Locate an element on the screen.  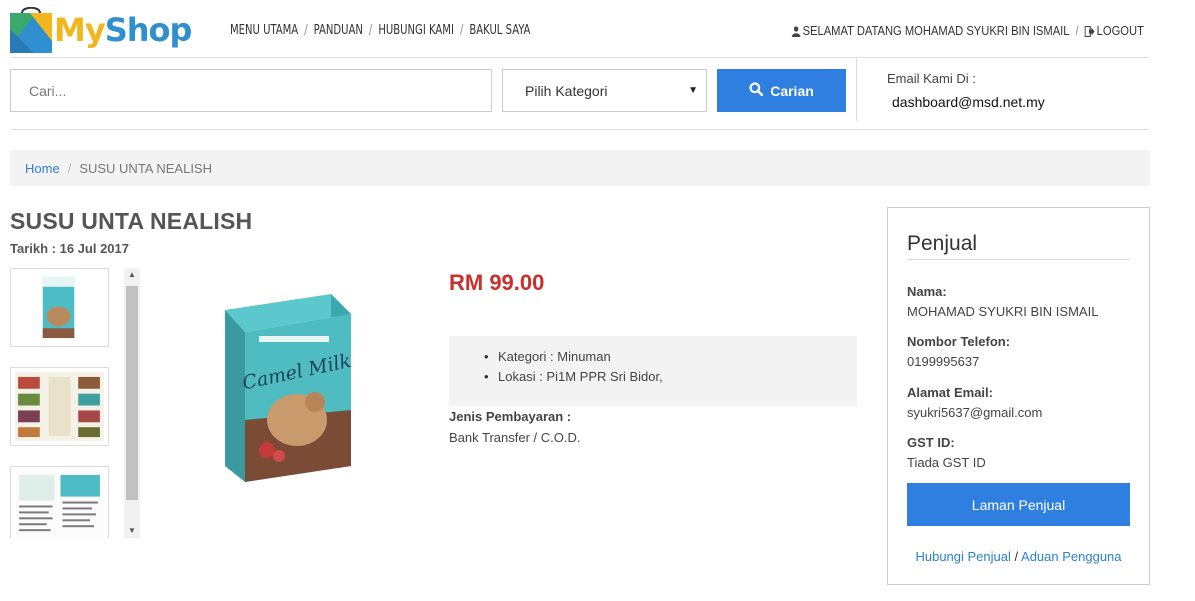
breadcrumb-current: SUSU UNTA NEALISH is located at coordinates (145, 168).